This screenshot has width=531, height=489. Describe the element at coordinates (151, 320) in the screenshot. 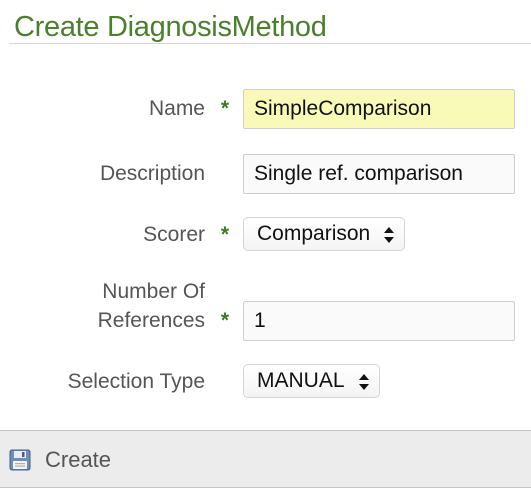

I see `number-of-references-label-line2: References` at that location.